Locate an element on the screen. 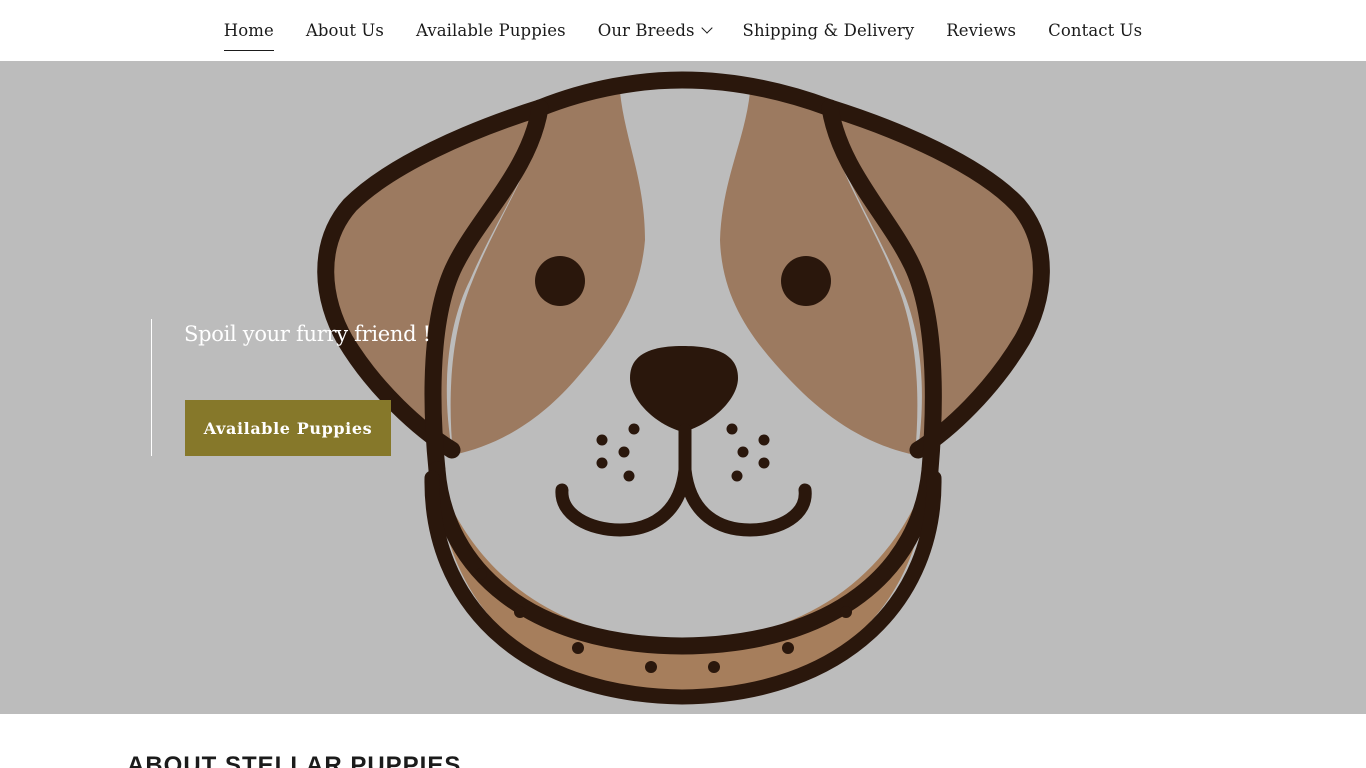 The image size is (1366, 768). available-puppies-button: Available Puppies is located at coordinates (288, 428).